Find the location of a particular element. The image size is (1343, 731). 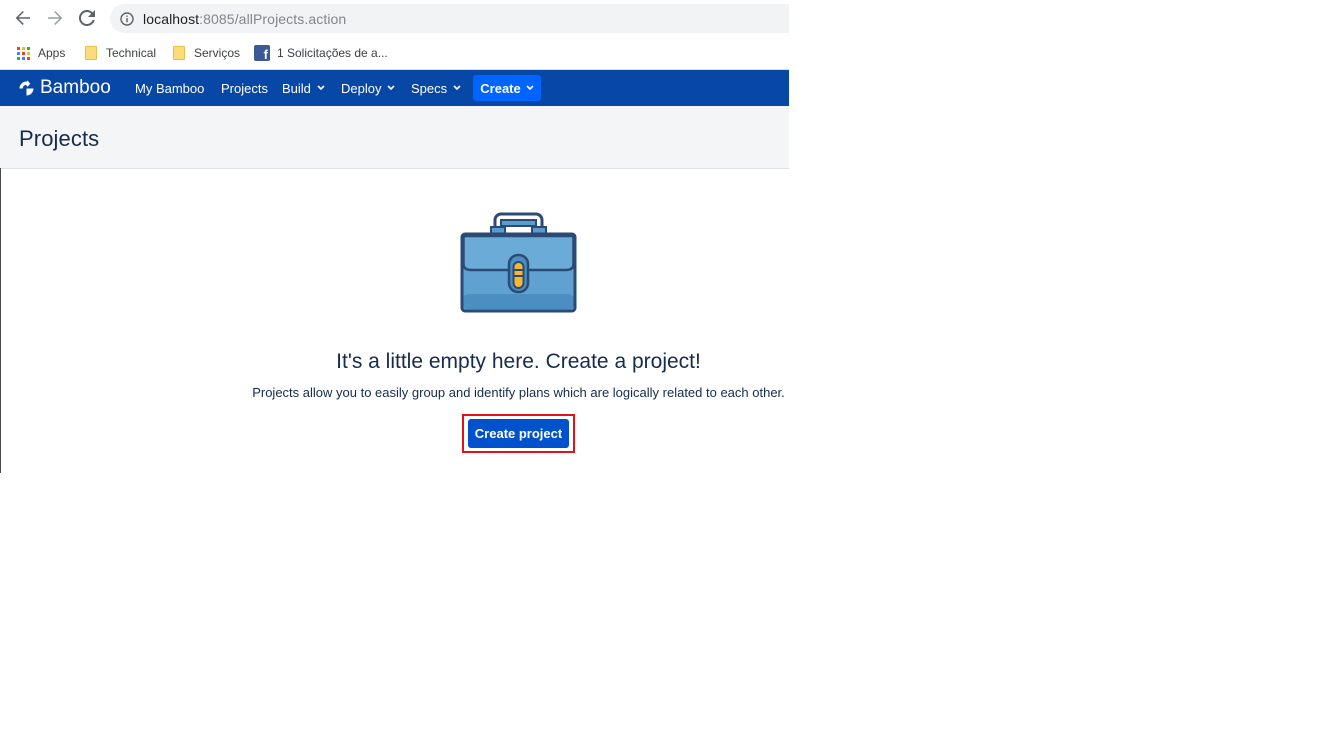

nav-build: Build is located at coordinates (303, 88).